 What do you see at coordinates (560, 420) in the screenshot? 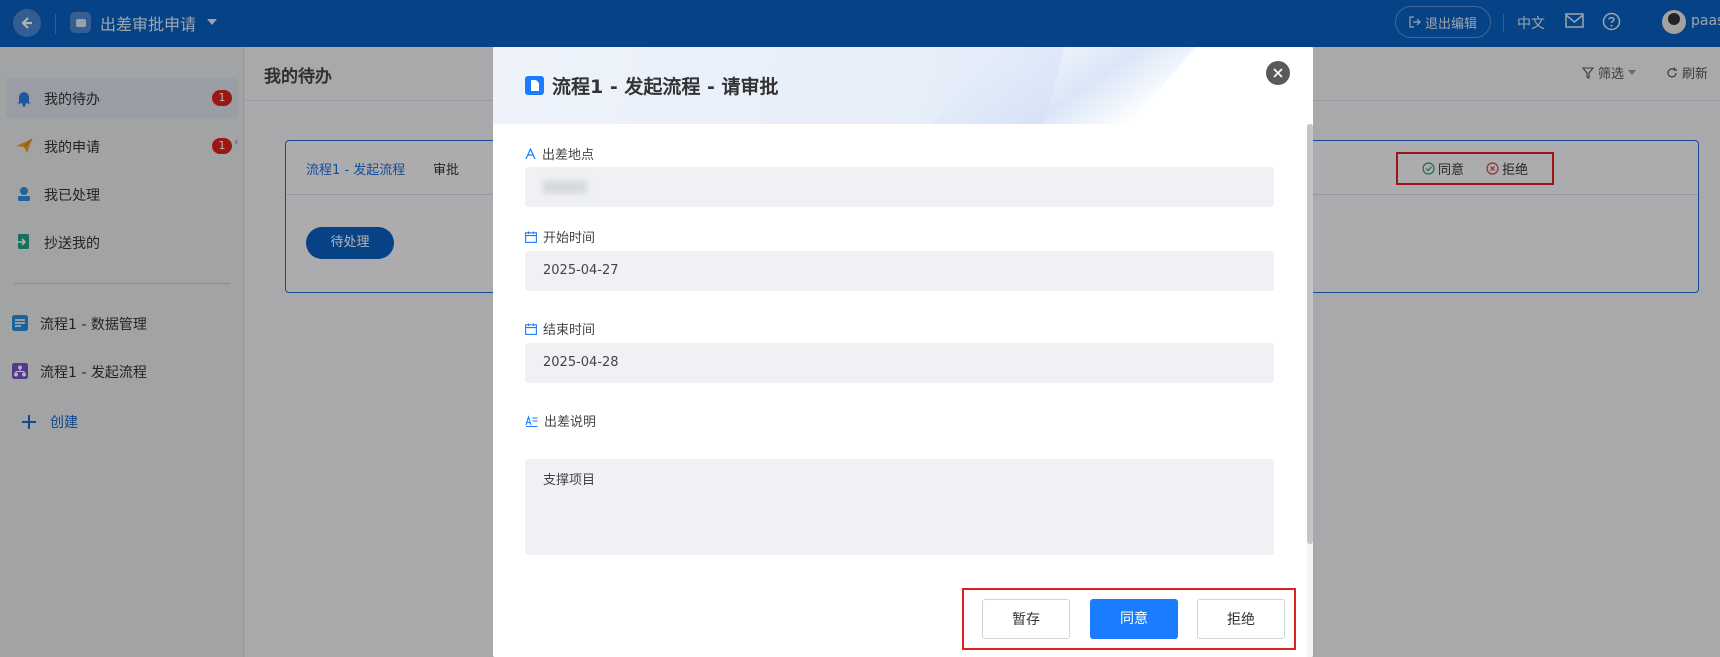
I see `description-label: 出差说明` at bounding box center [560, 420].